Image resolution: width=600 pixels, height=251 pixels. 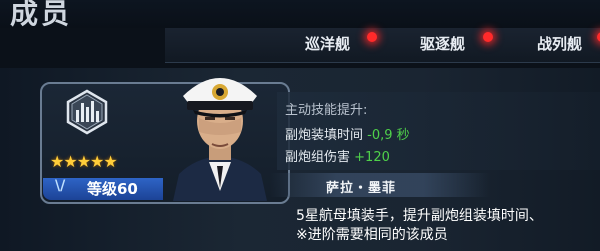 What do you see at coordinates (559, 43) in the screenshot?
I see `tab-battleship: 战列舰` at bounding box center [559, 43].